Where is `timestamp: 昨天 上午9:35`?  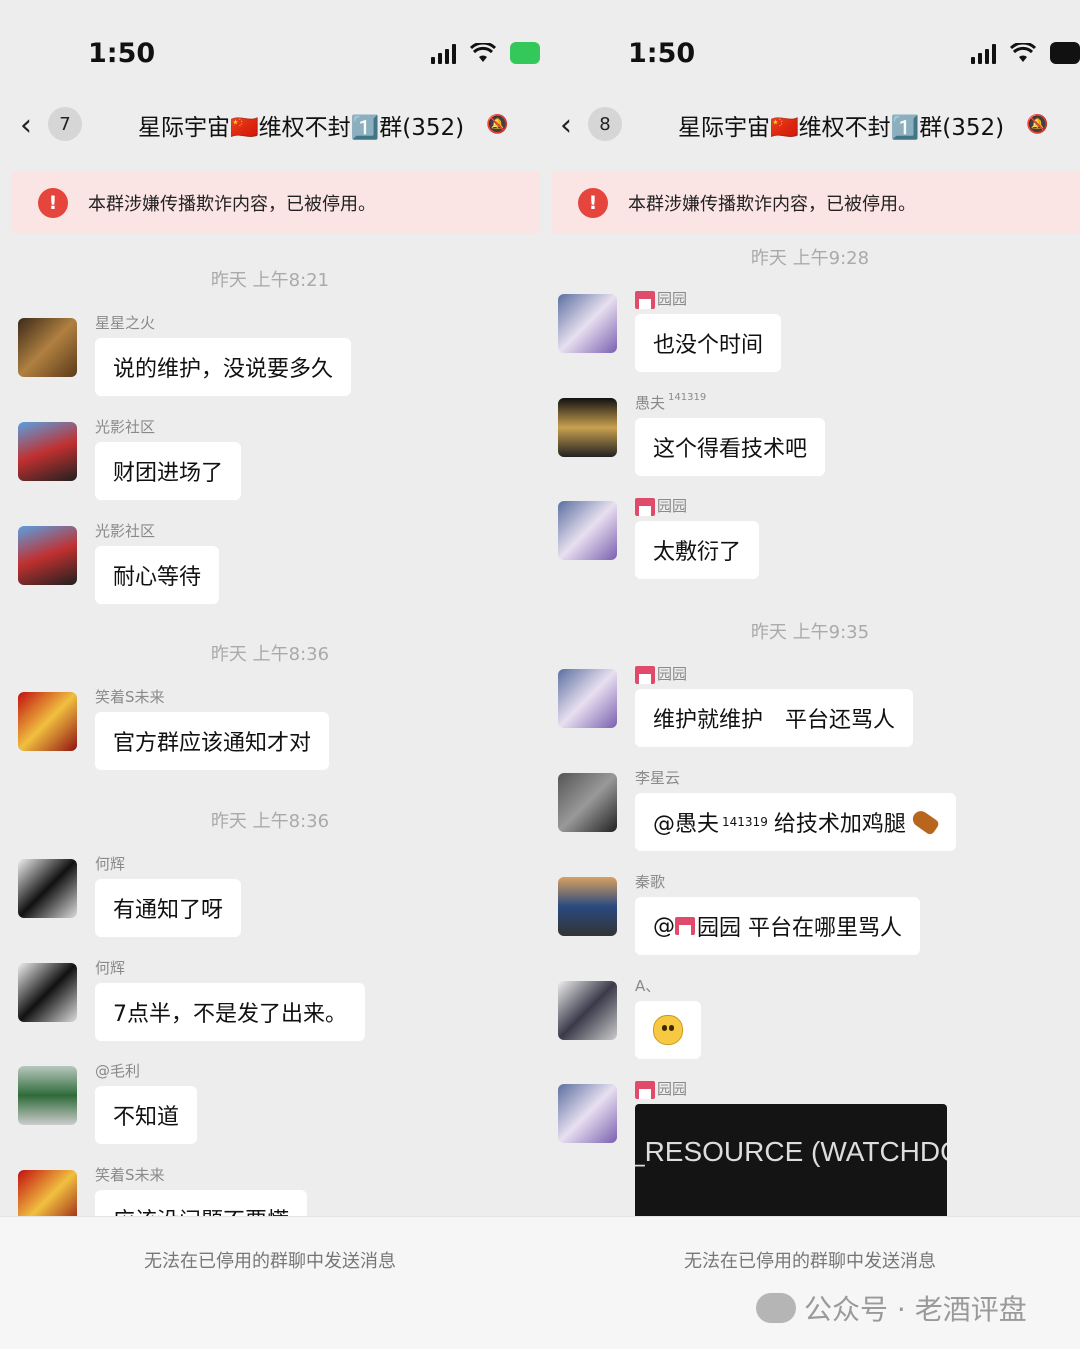 timestamp: 昨天 上午9:35 is located at coordinates (810, 632).